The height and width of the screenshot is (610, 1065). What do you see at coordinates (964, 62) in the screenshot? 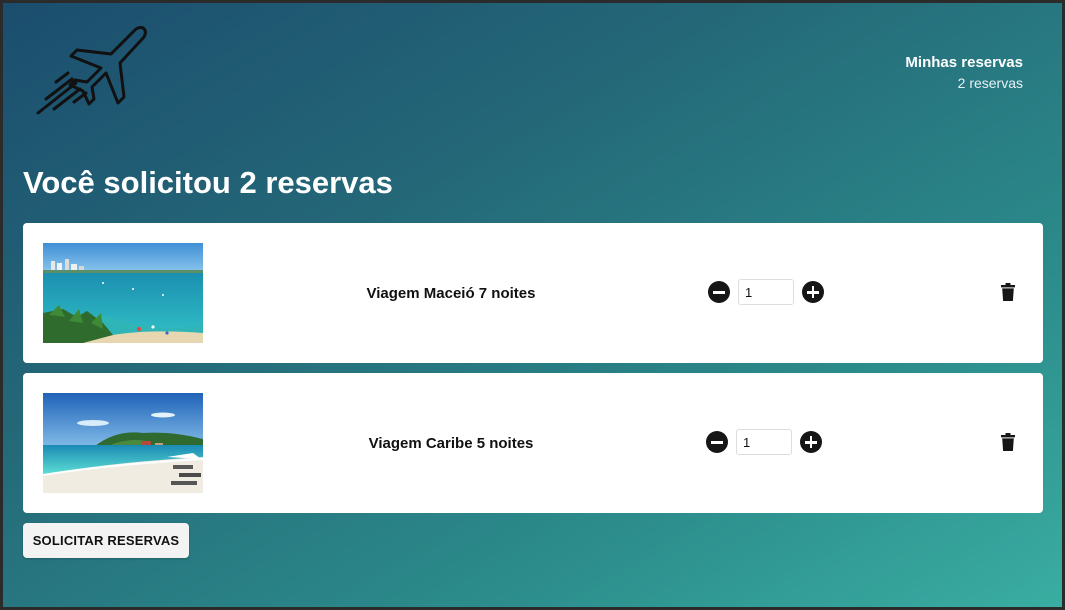
I see `reservations-title: Minhas reservas` at bounding box center [964, 62].